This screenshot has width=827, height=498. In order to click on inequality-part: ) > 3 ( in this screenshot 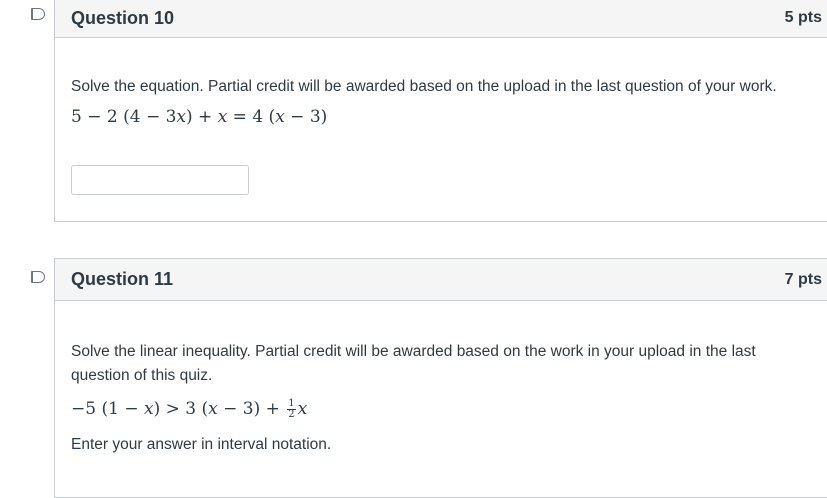, I will do `click(181, 409)`.